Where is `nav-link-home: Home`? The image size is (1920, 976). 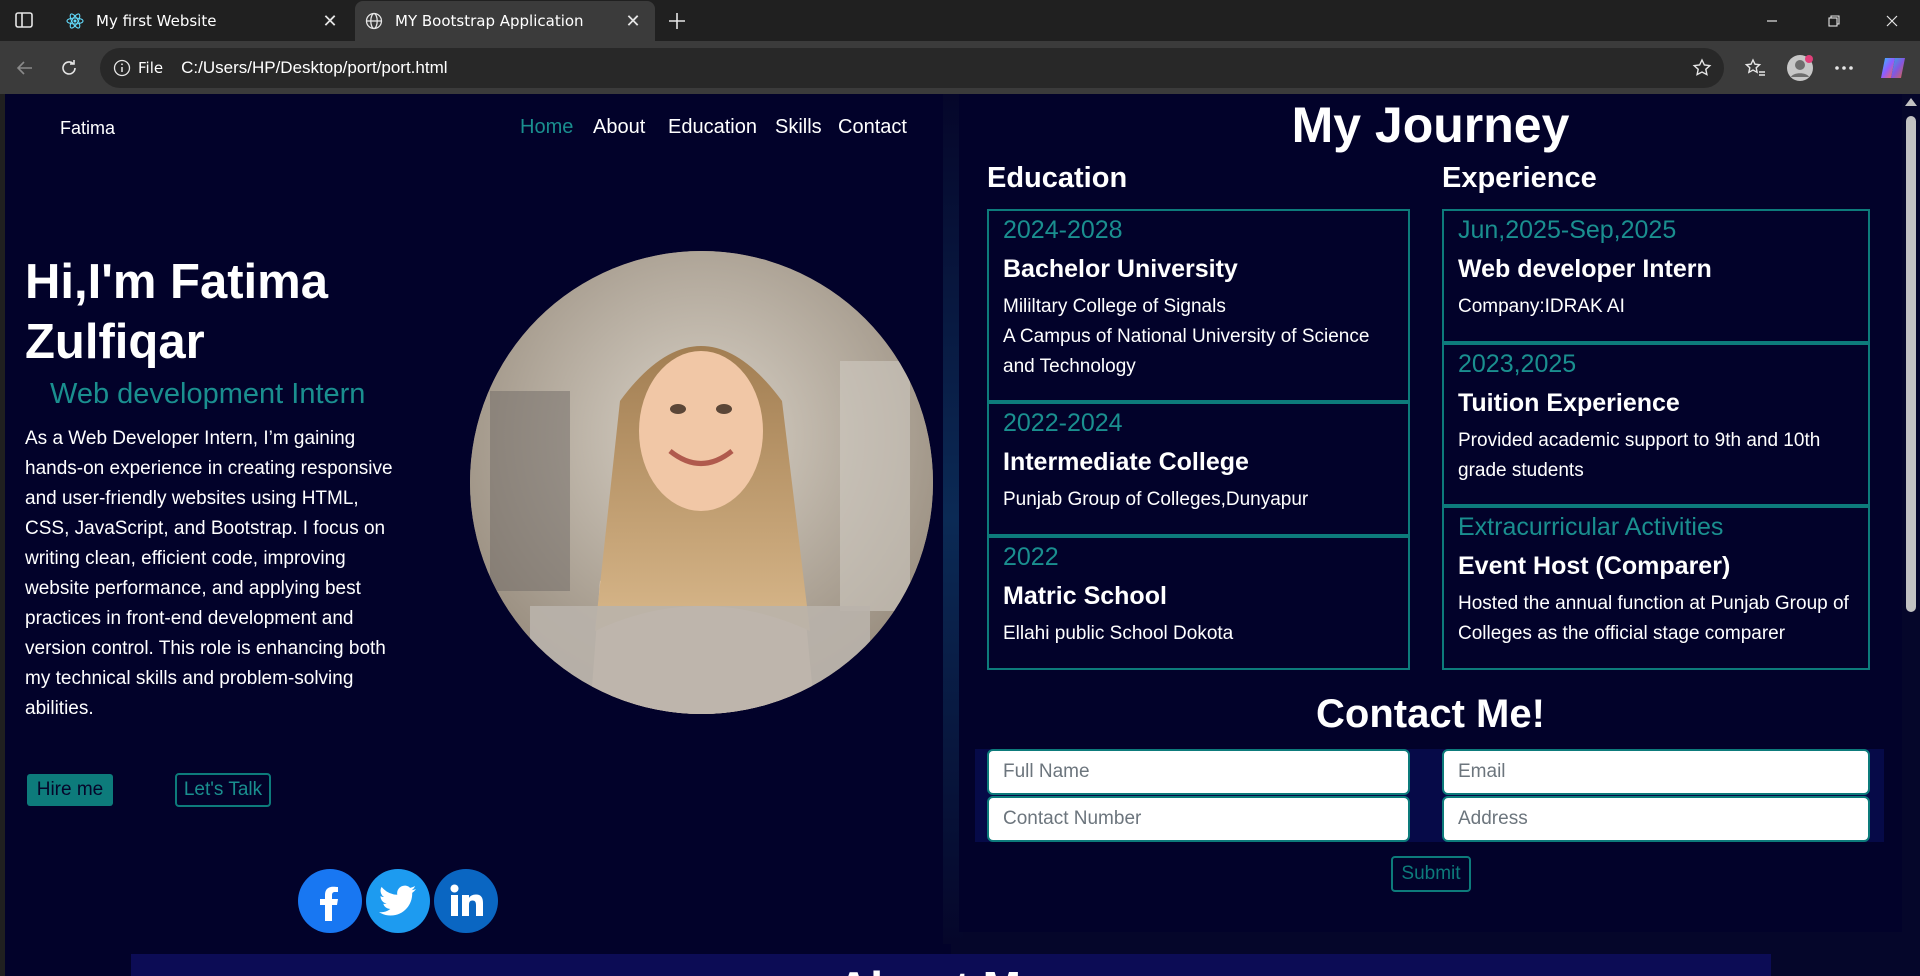 nav-link-home: Home is located at coordinates (546, 127).